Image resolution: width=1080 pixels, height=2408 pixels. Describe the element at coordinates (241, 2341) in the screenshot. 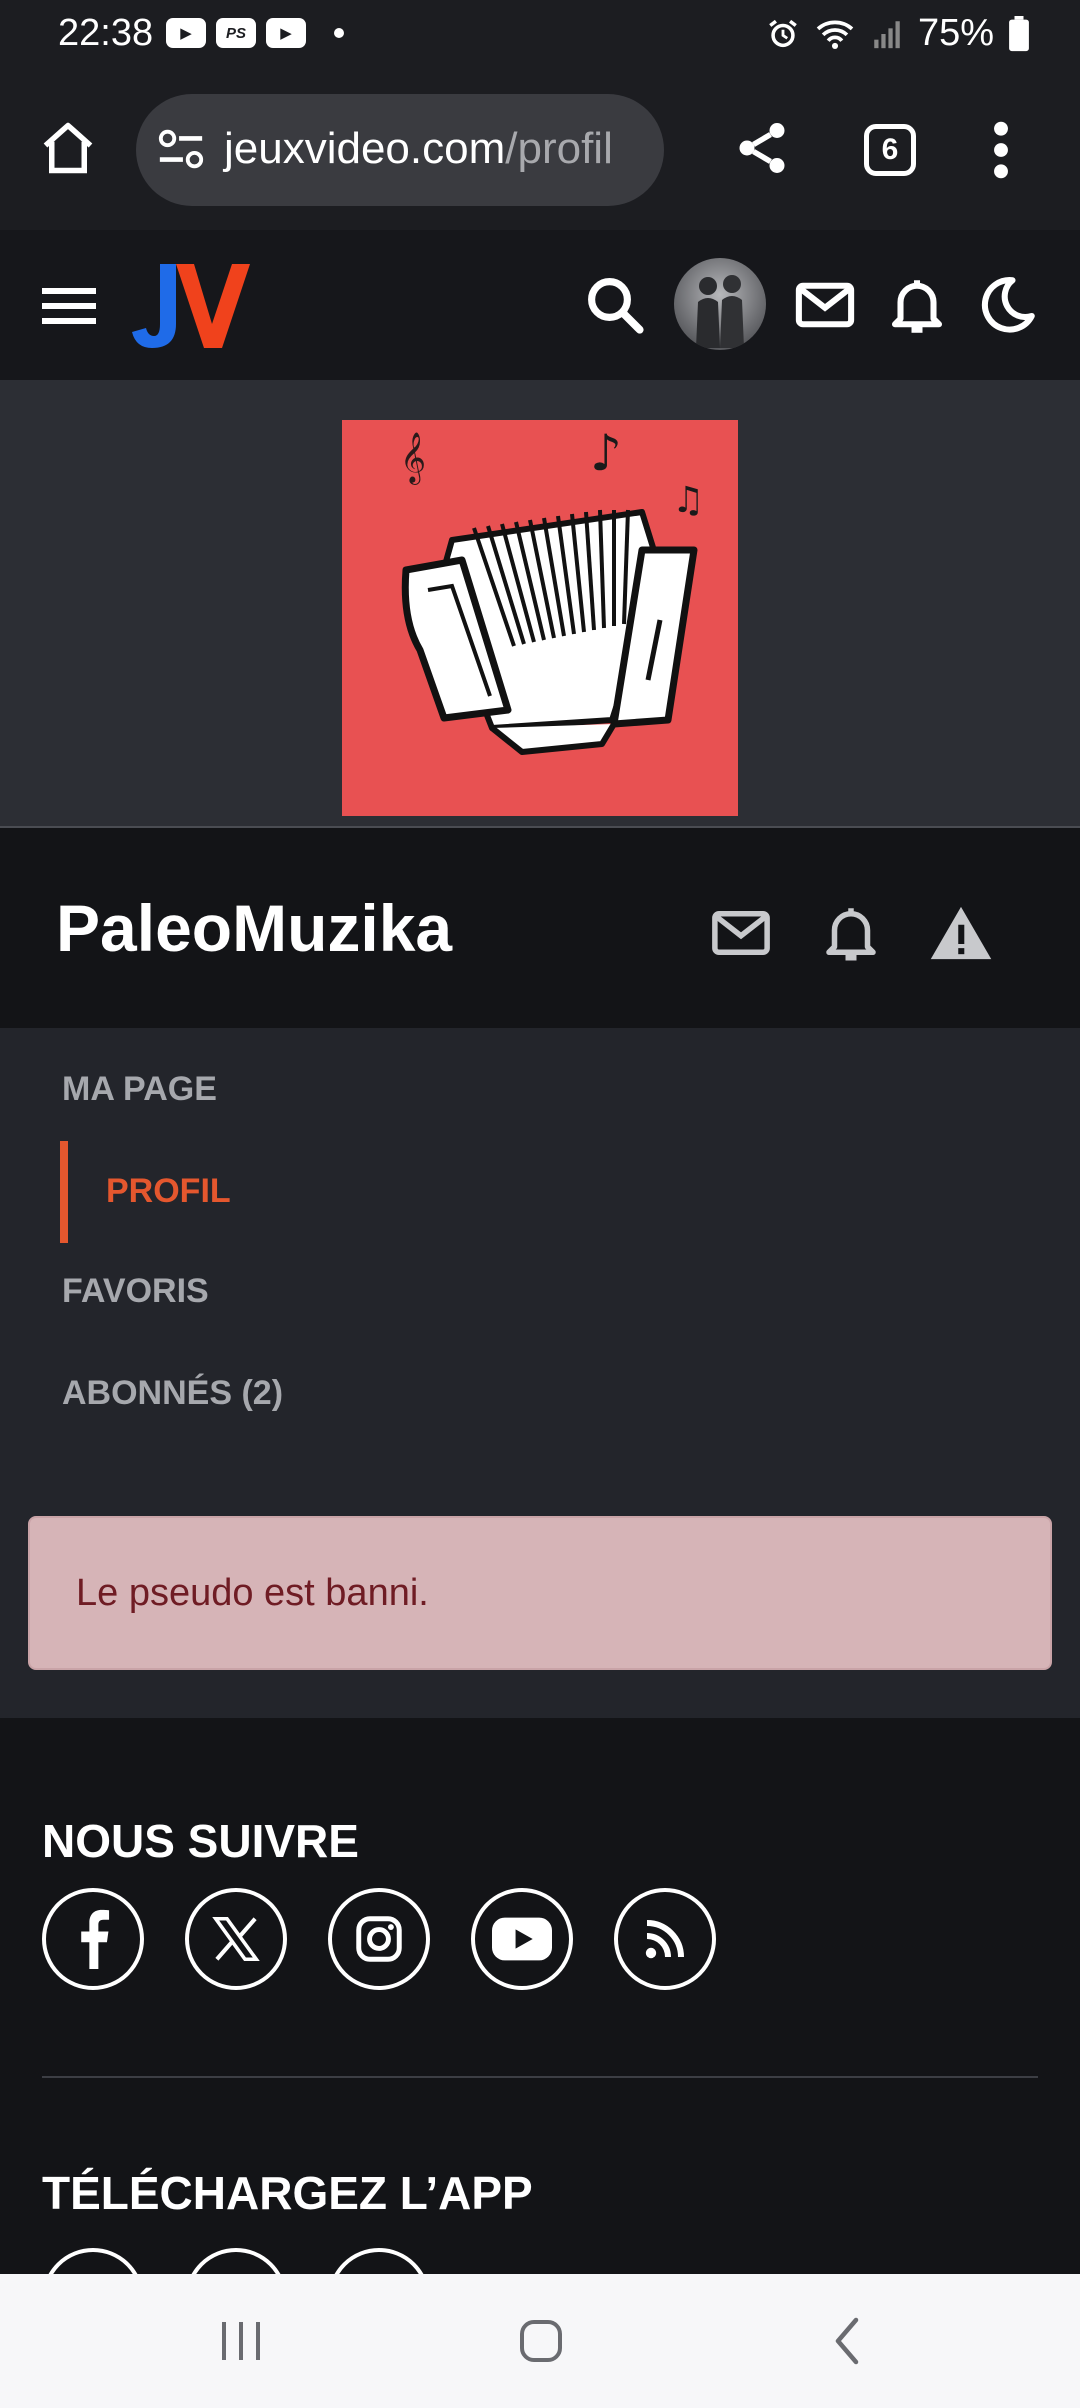

I see `recent-apps-icon` at that location.